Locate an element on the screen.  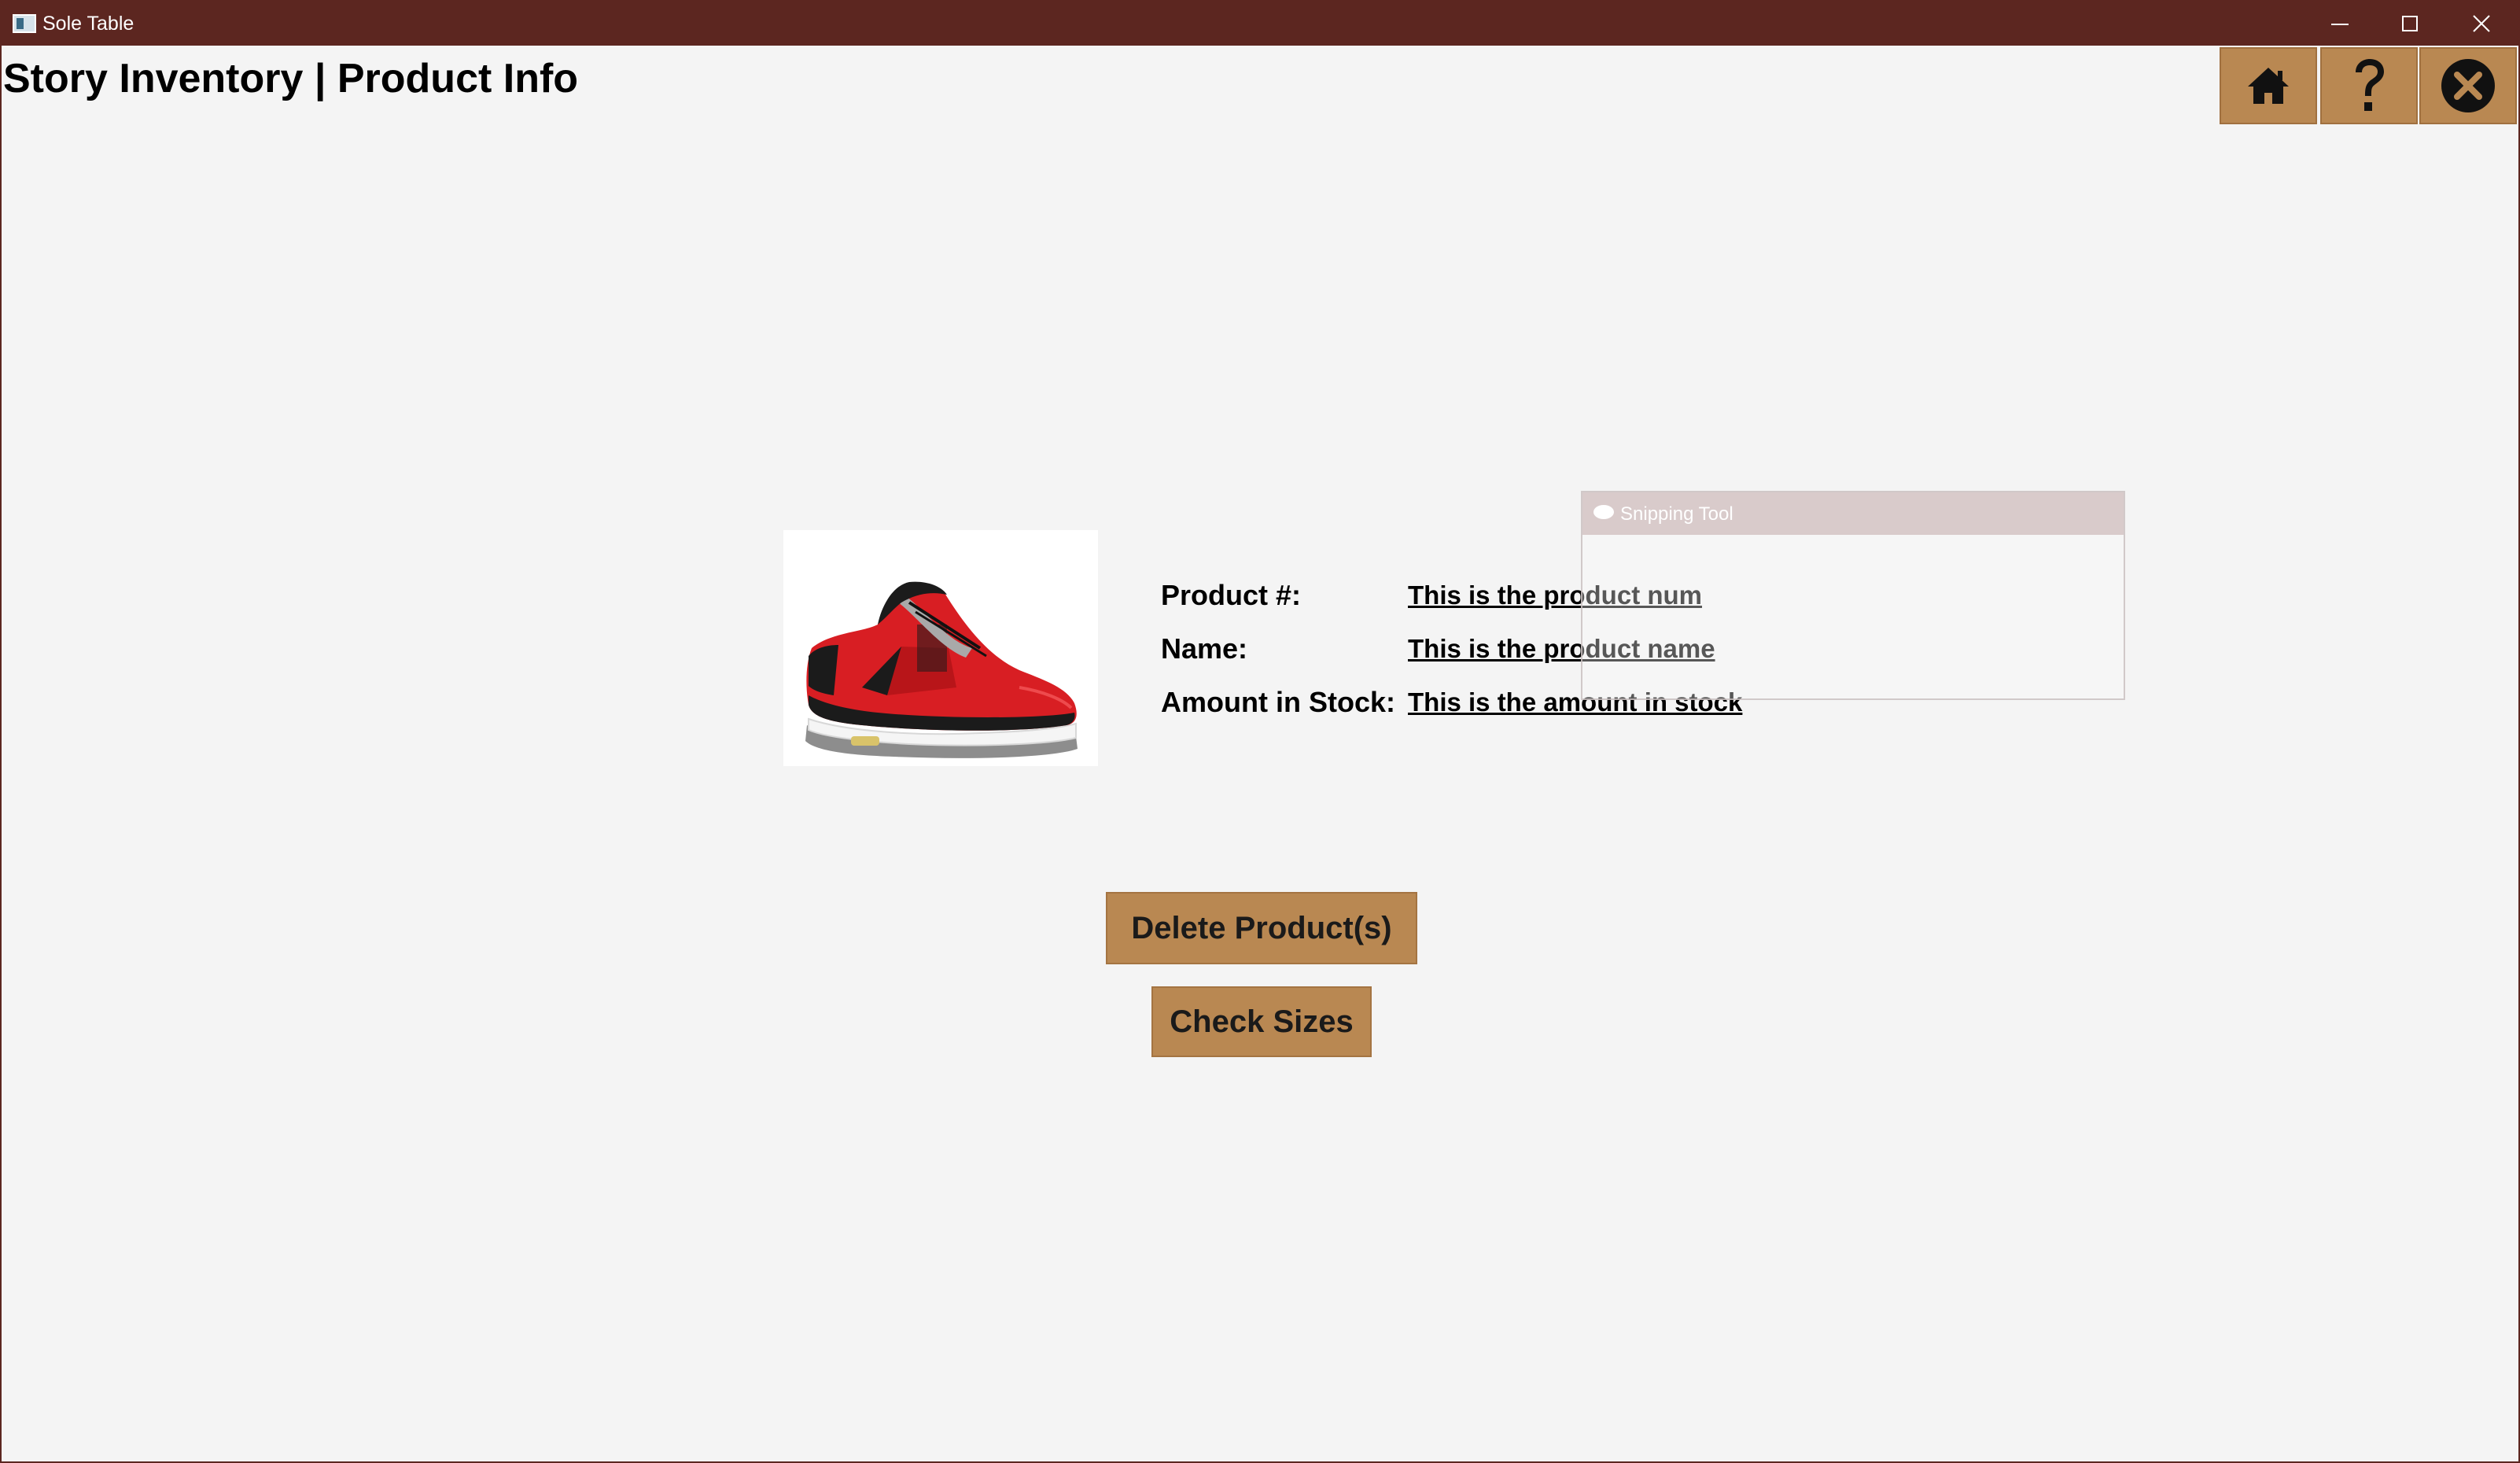
product-number-label: Product #: is located at coordinates (1231, 595).